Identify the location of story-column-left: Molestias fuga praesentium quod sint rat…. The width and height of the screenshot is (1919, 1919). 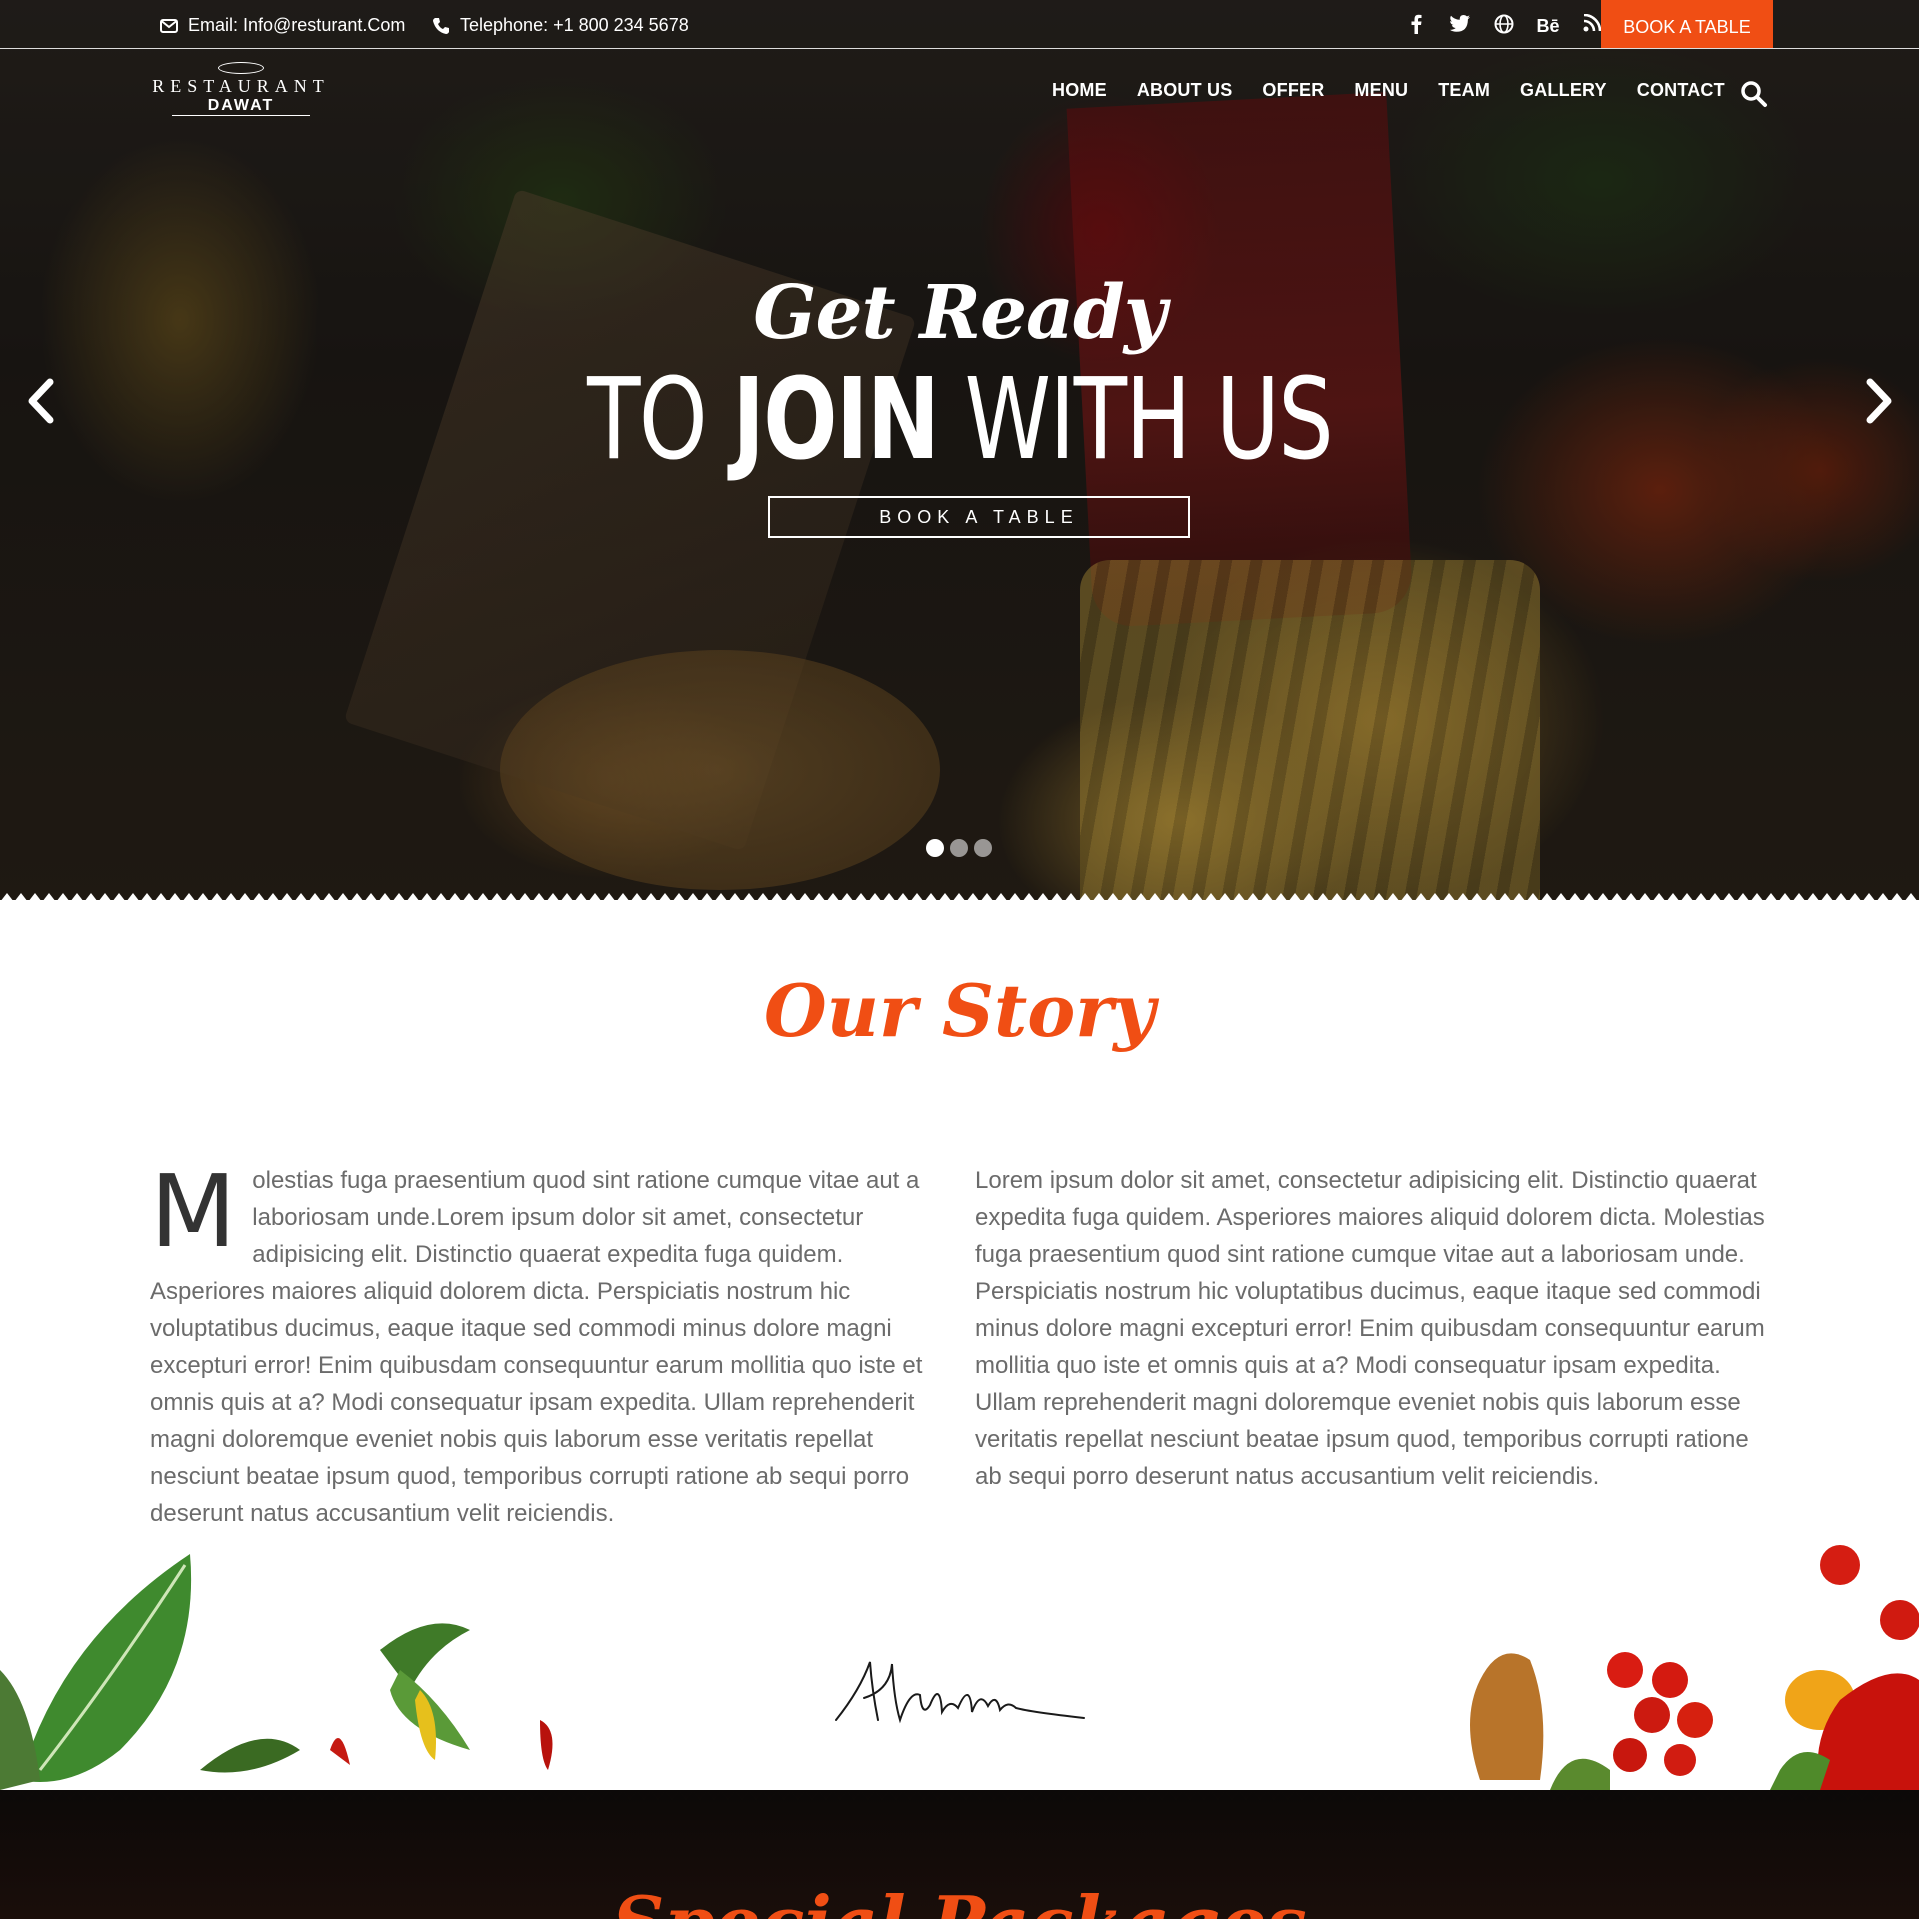
(542, 1347).